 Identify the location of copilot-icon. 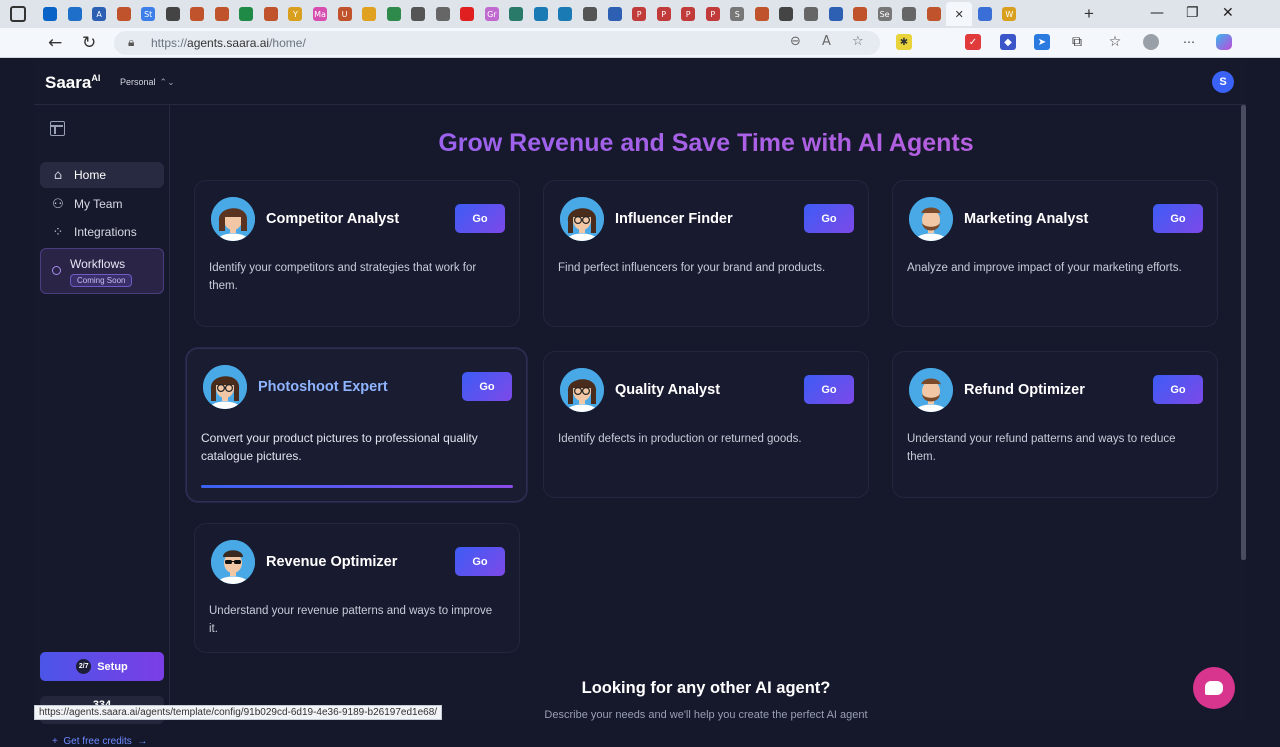
(1224, 42).